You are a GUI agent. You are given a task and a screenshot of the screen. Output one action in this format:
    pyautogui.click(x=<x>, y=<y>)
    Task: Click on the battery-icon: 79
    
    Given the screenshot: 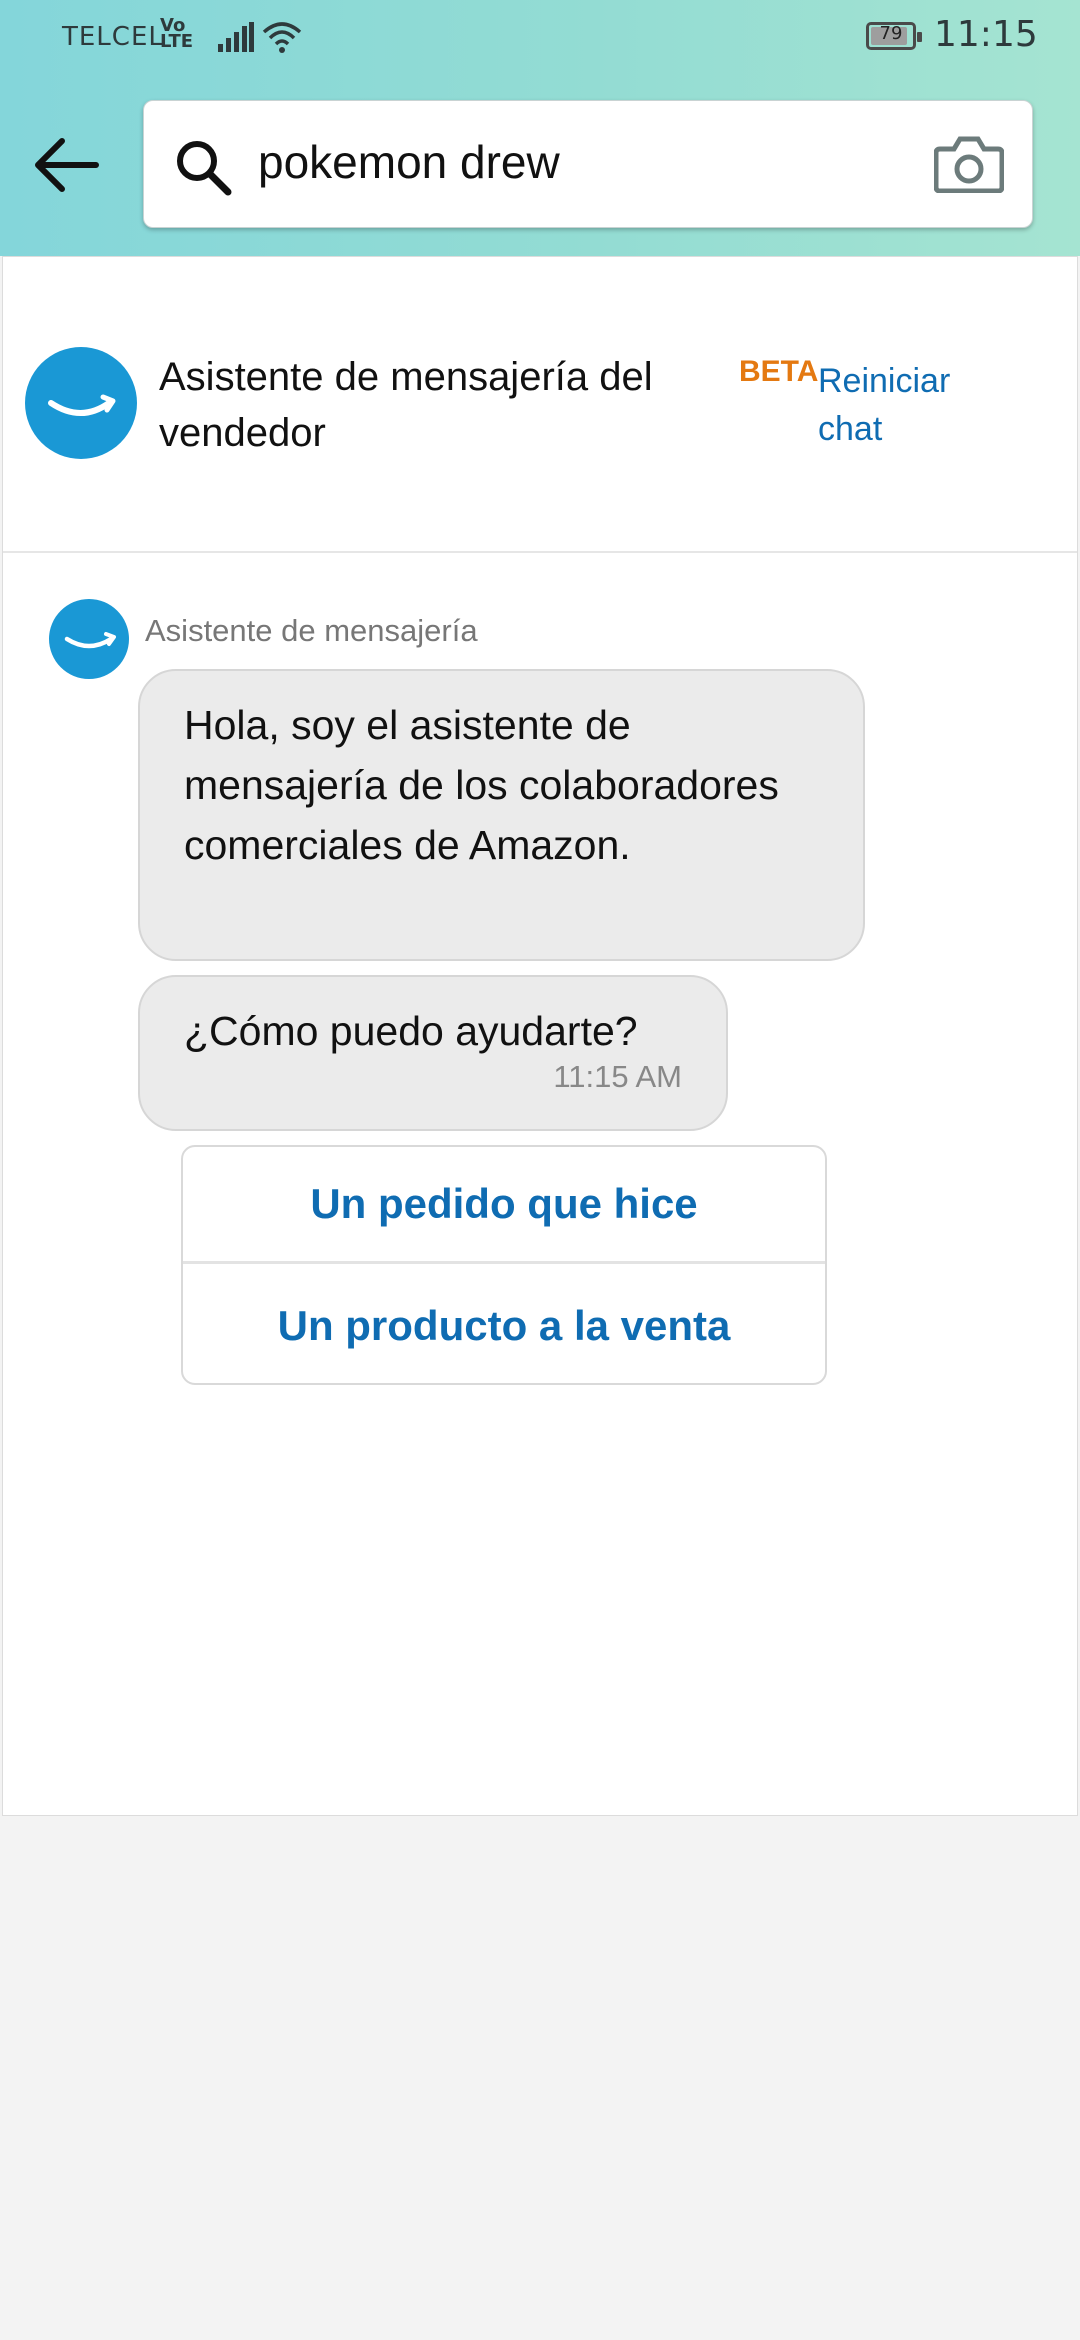 What is the action you would take?
    pyautogui.click(x=894, y=36)
    